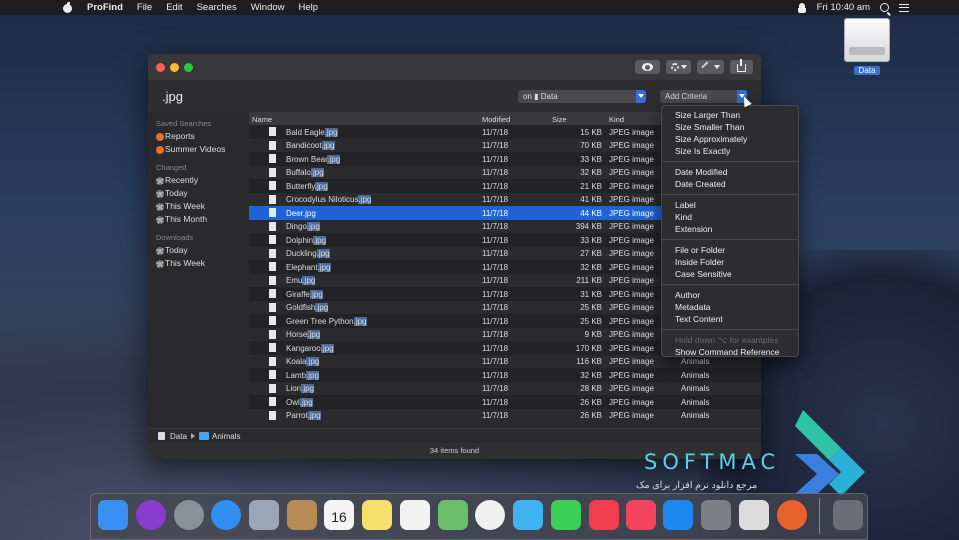  I want to click on sidebar-item-this-month: This Month, so click(198, 219).